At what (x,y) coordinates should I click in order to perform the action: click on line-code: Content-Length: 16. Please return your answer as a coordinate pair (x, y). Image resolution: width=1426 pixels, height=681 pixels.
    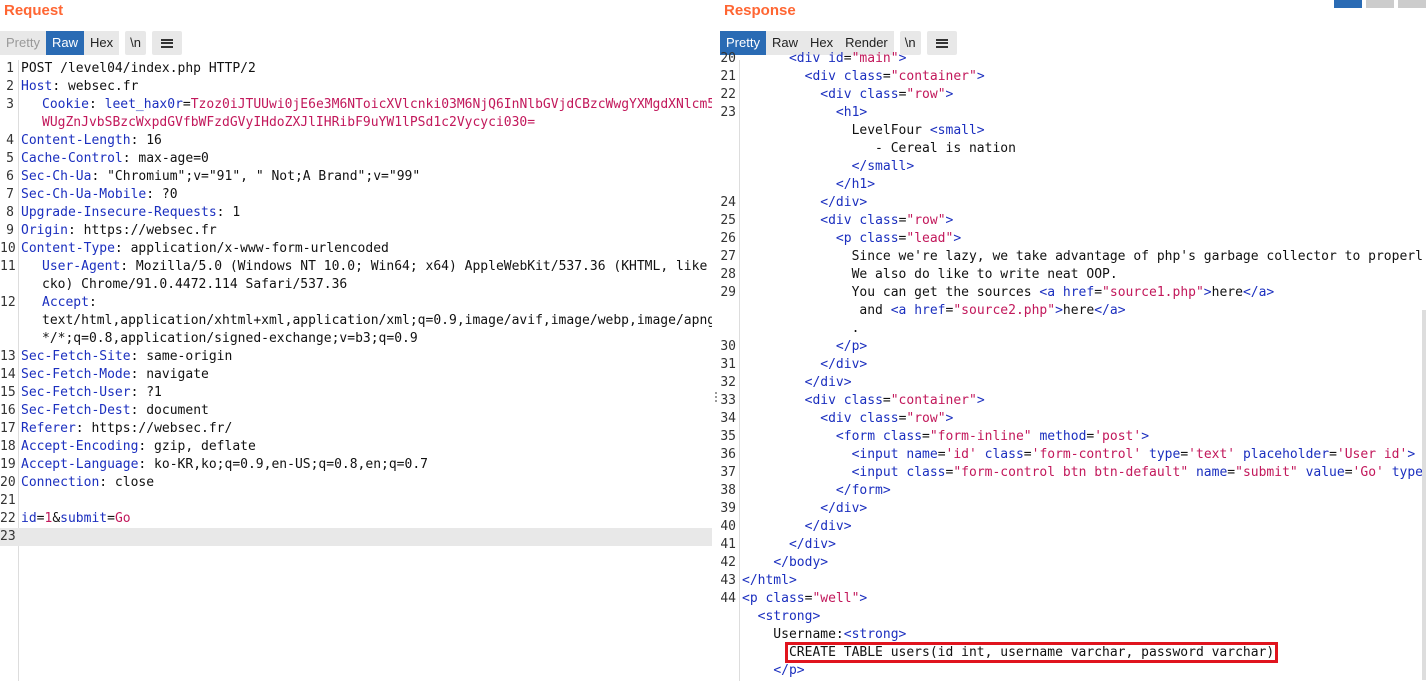
    Looking at the image, I should click on (91, 141).